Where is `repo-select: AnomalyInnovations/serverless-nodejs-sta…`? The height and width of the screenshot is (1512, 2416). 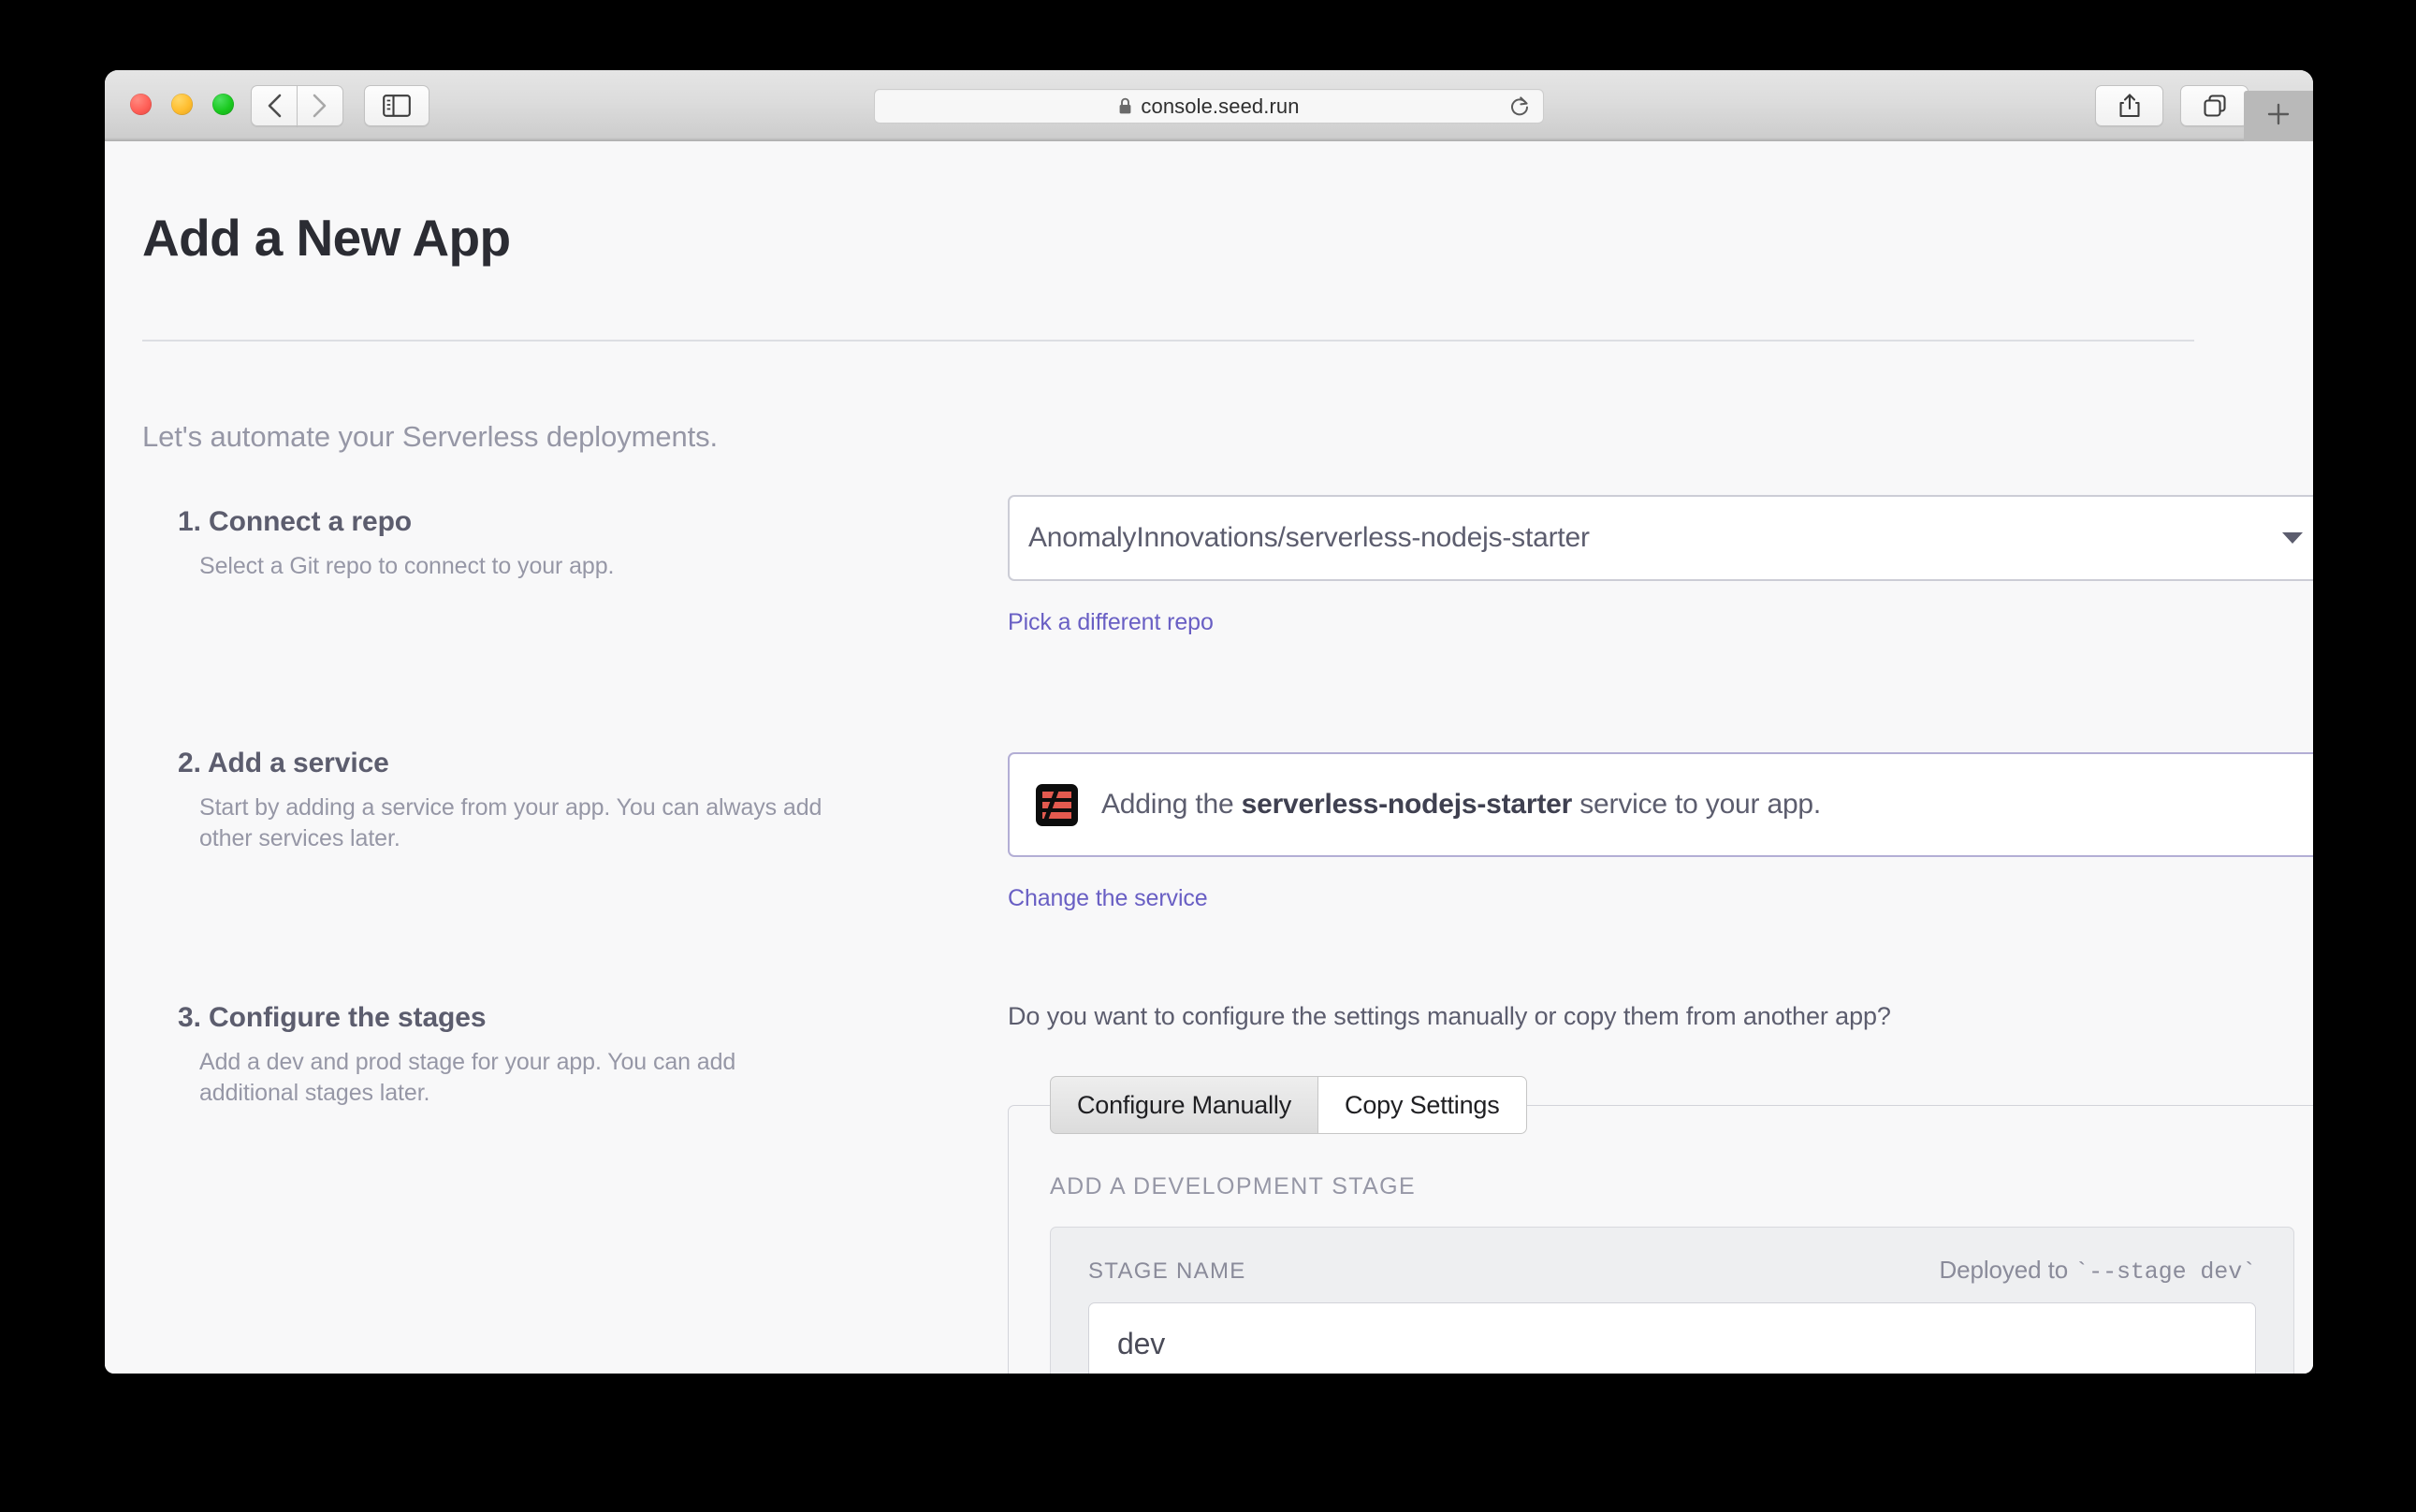
repo-select: AnomalyInnovations/serverless-nodejs-sta… is located at coordinates (1660, 538).